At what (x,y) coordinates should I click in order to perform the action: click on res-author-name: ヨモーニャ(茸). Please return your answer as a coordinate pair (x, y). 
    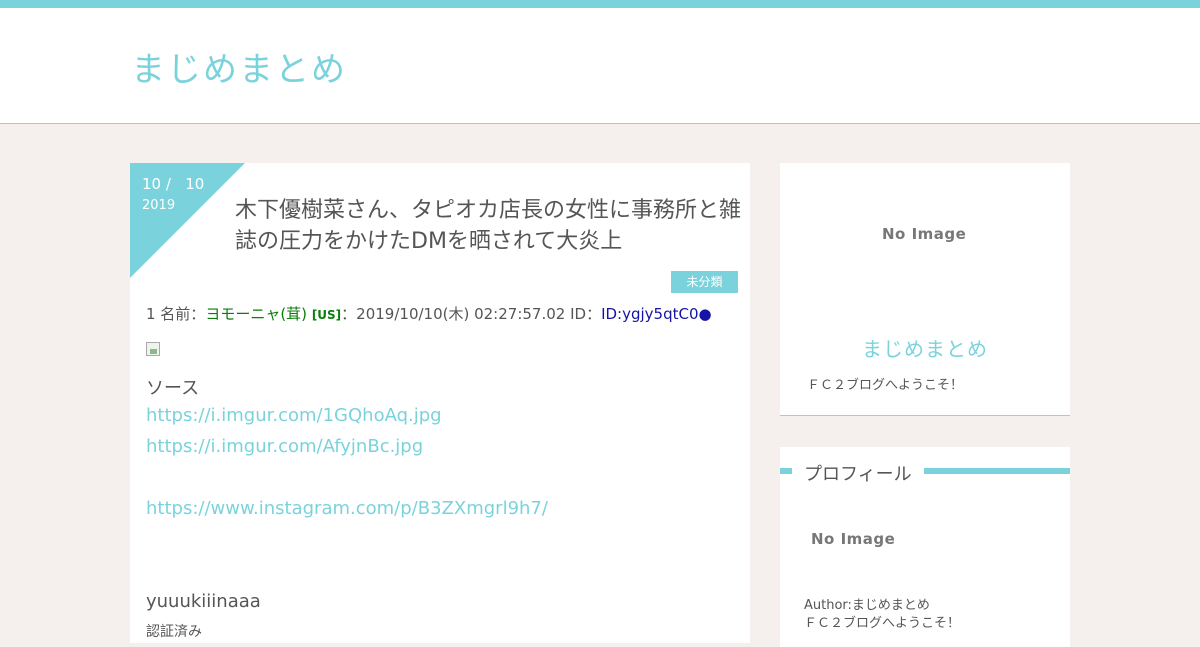
    Looking at the image, I should click on (256, 314).